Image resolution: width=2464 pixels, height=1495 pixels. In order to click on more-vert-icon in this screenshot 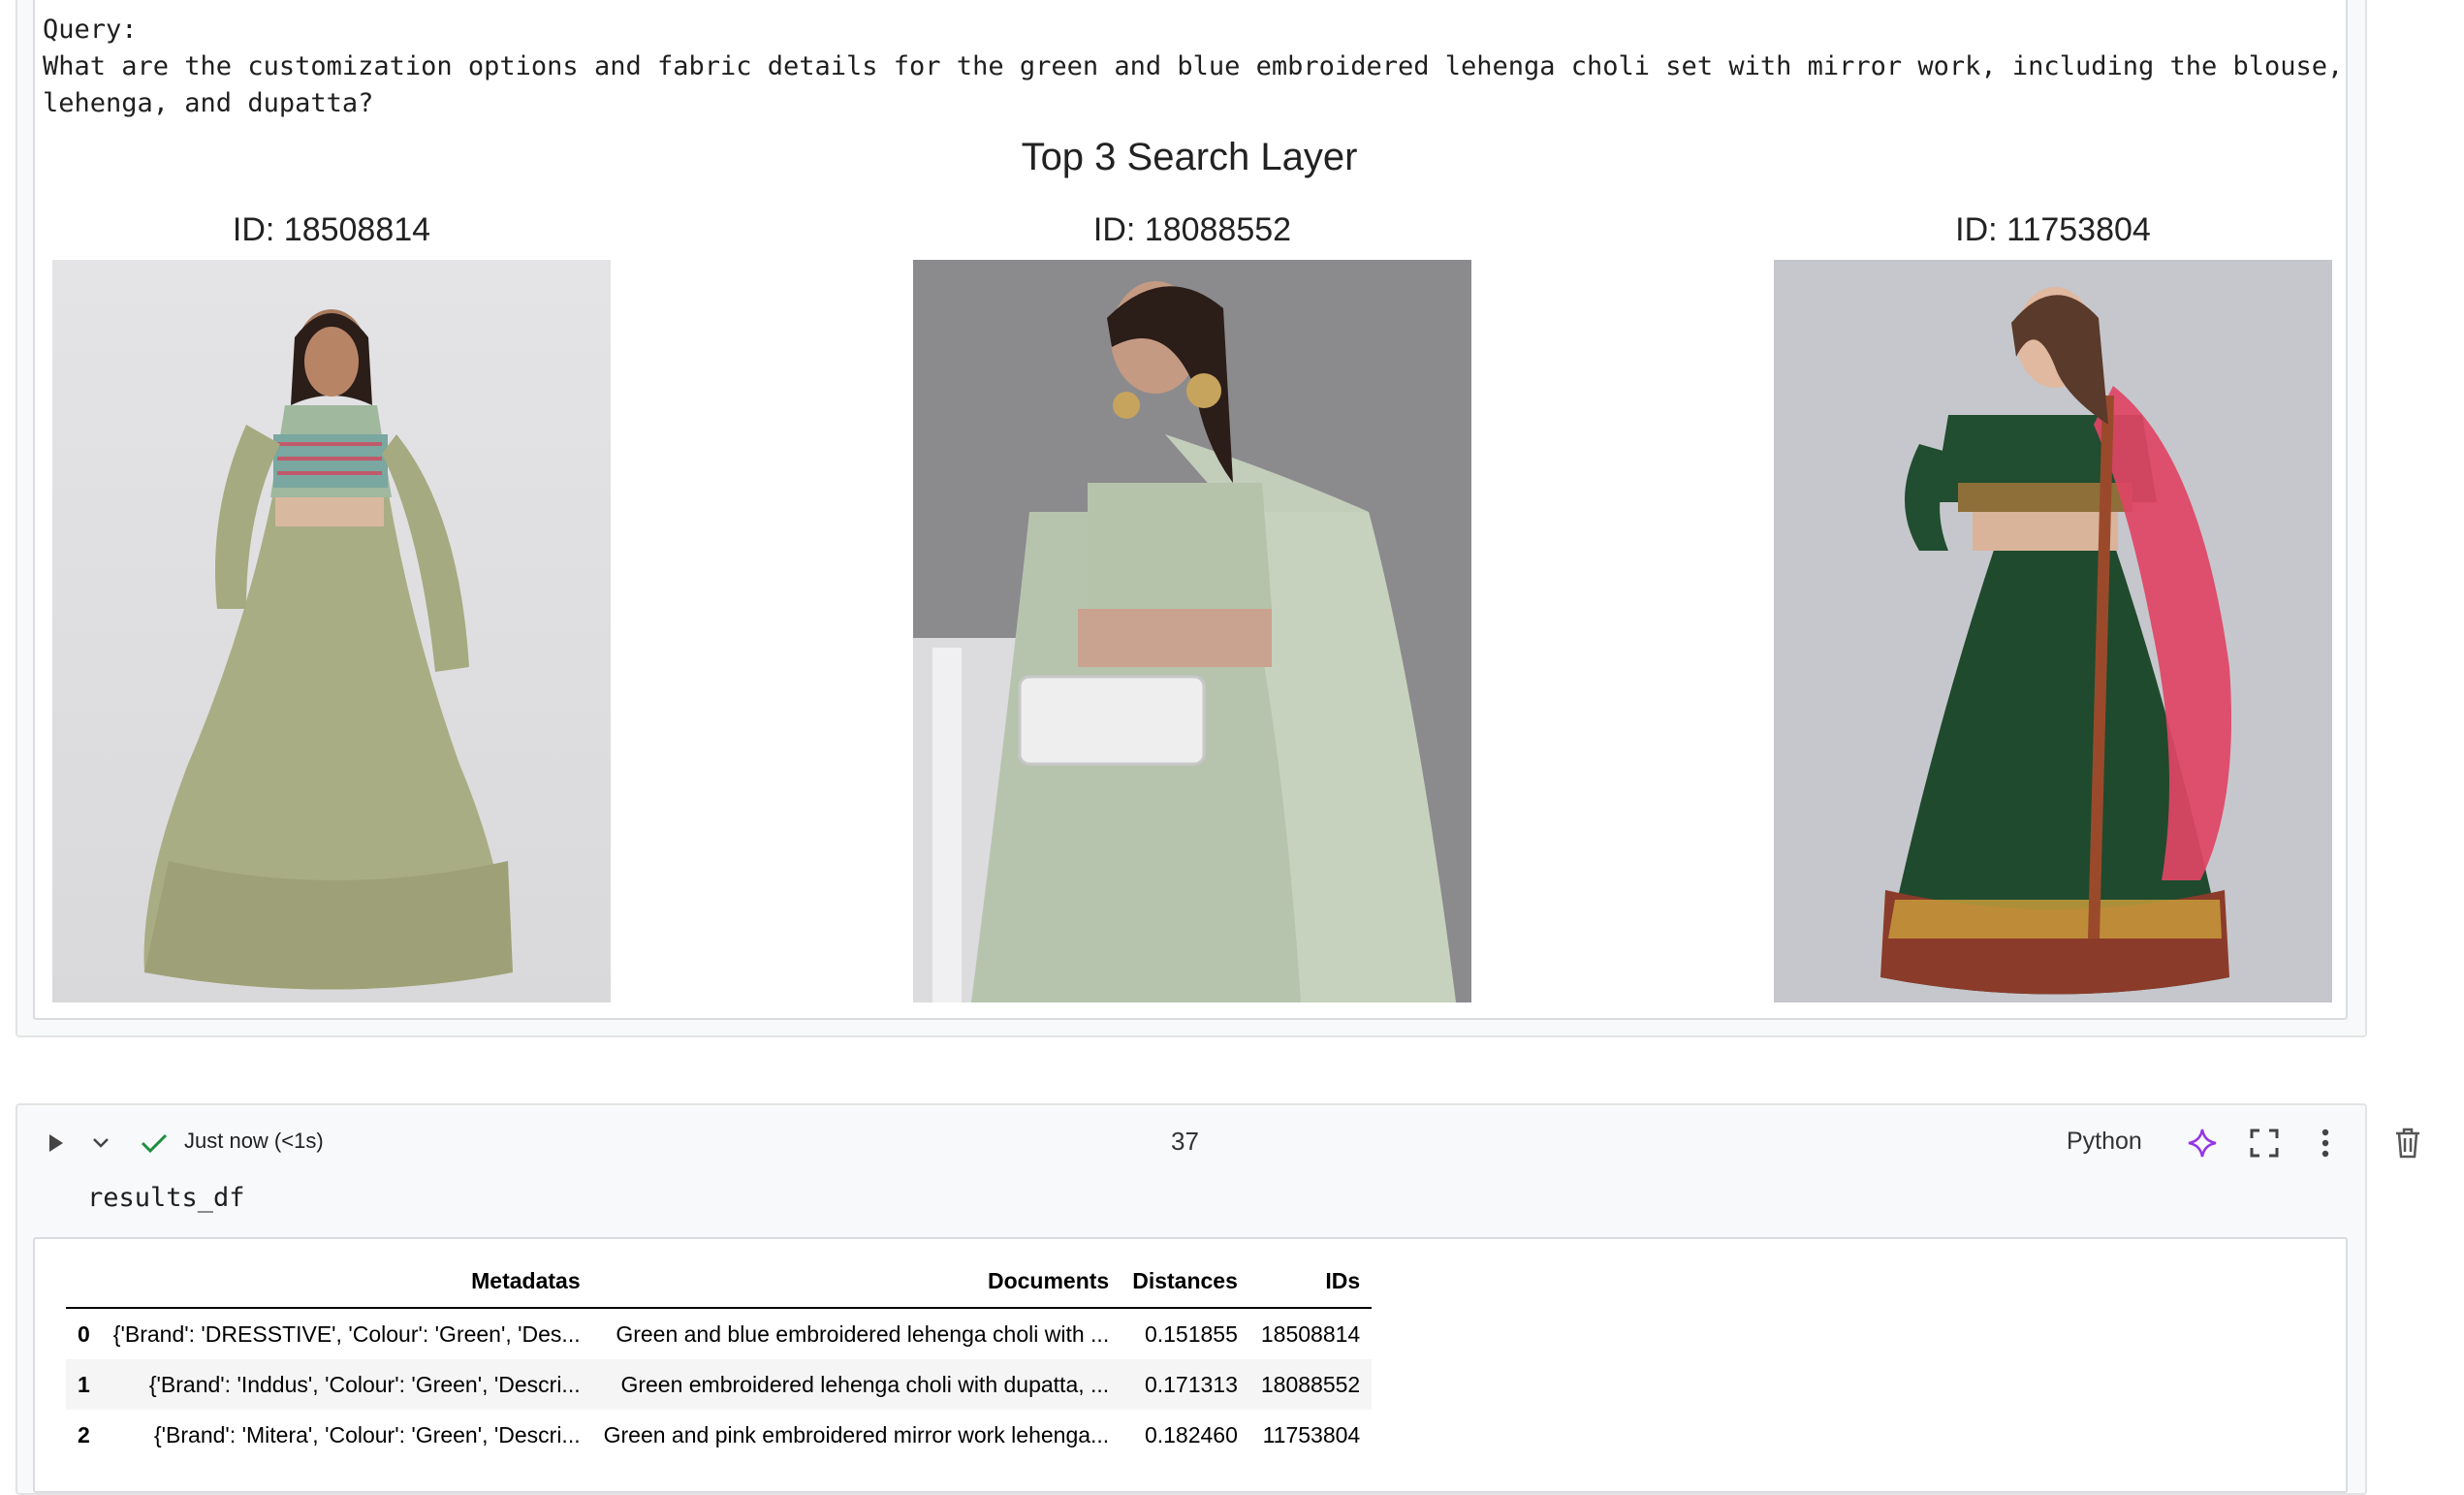, I will do `click(2325, 1143)`.